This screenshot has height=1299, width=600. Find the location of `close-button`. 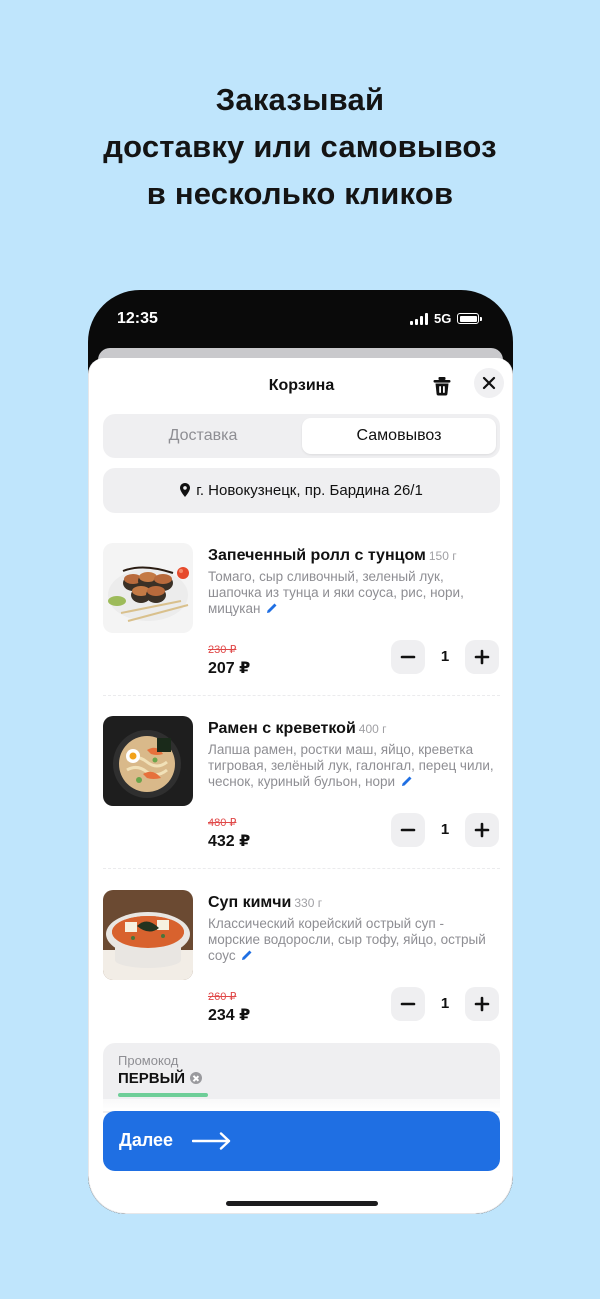

close-button is located at coordinates (489, 383).